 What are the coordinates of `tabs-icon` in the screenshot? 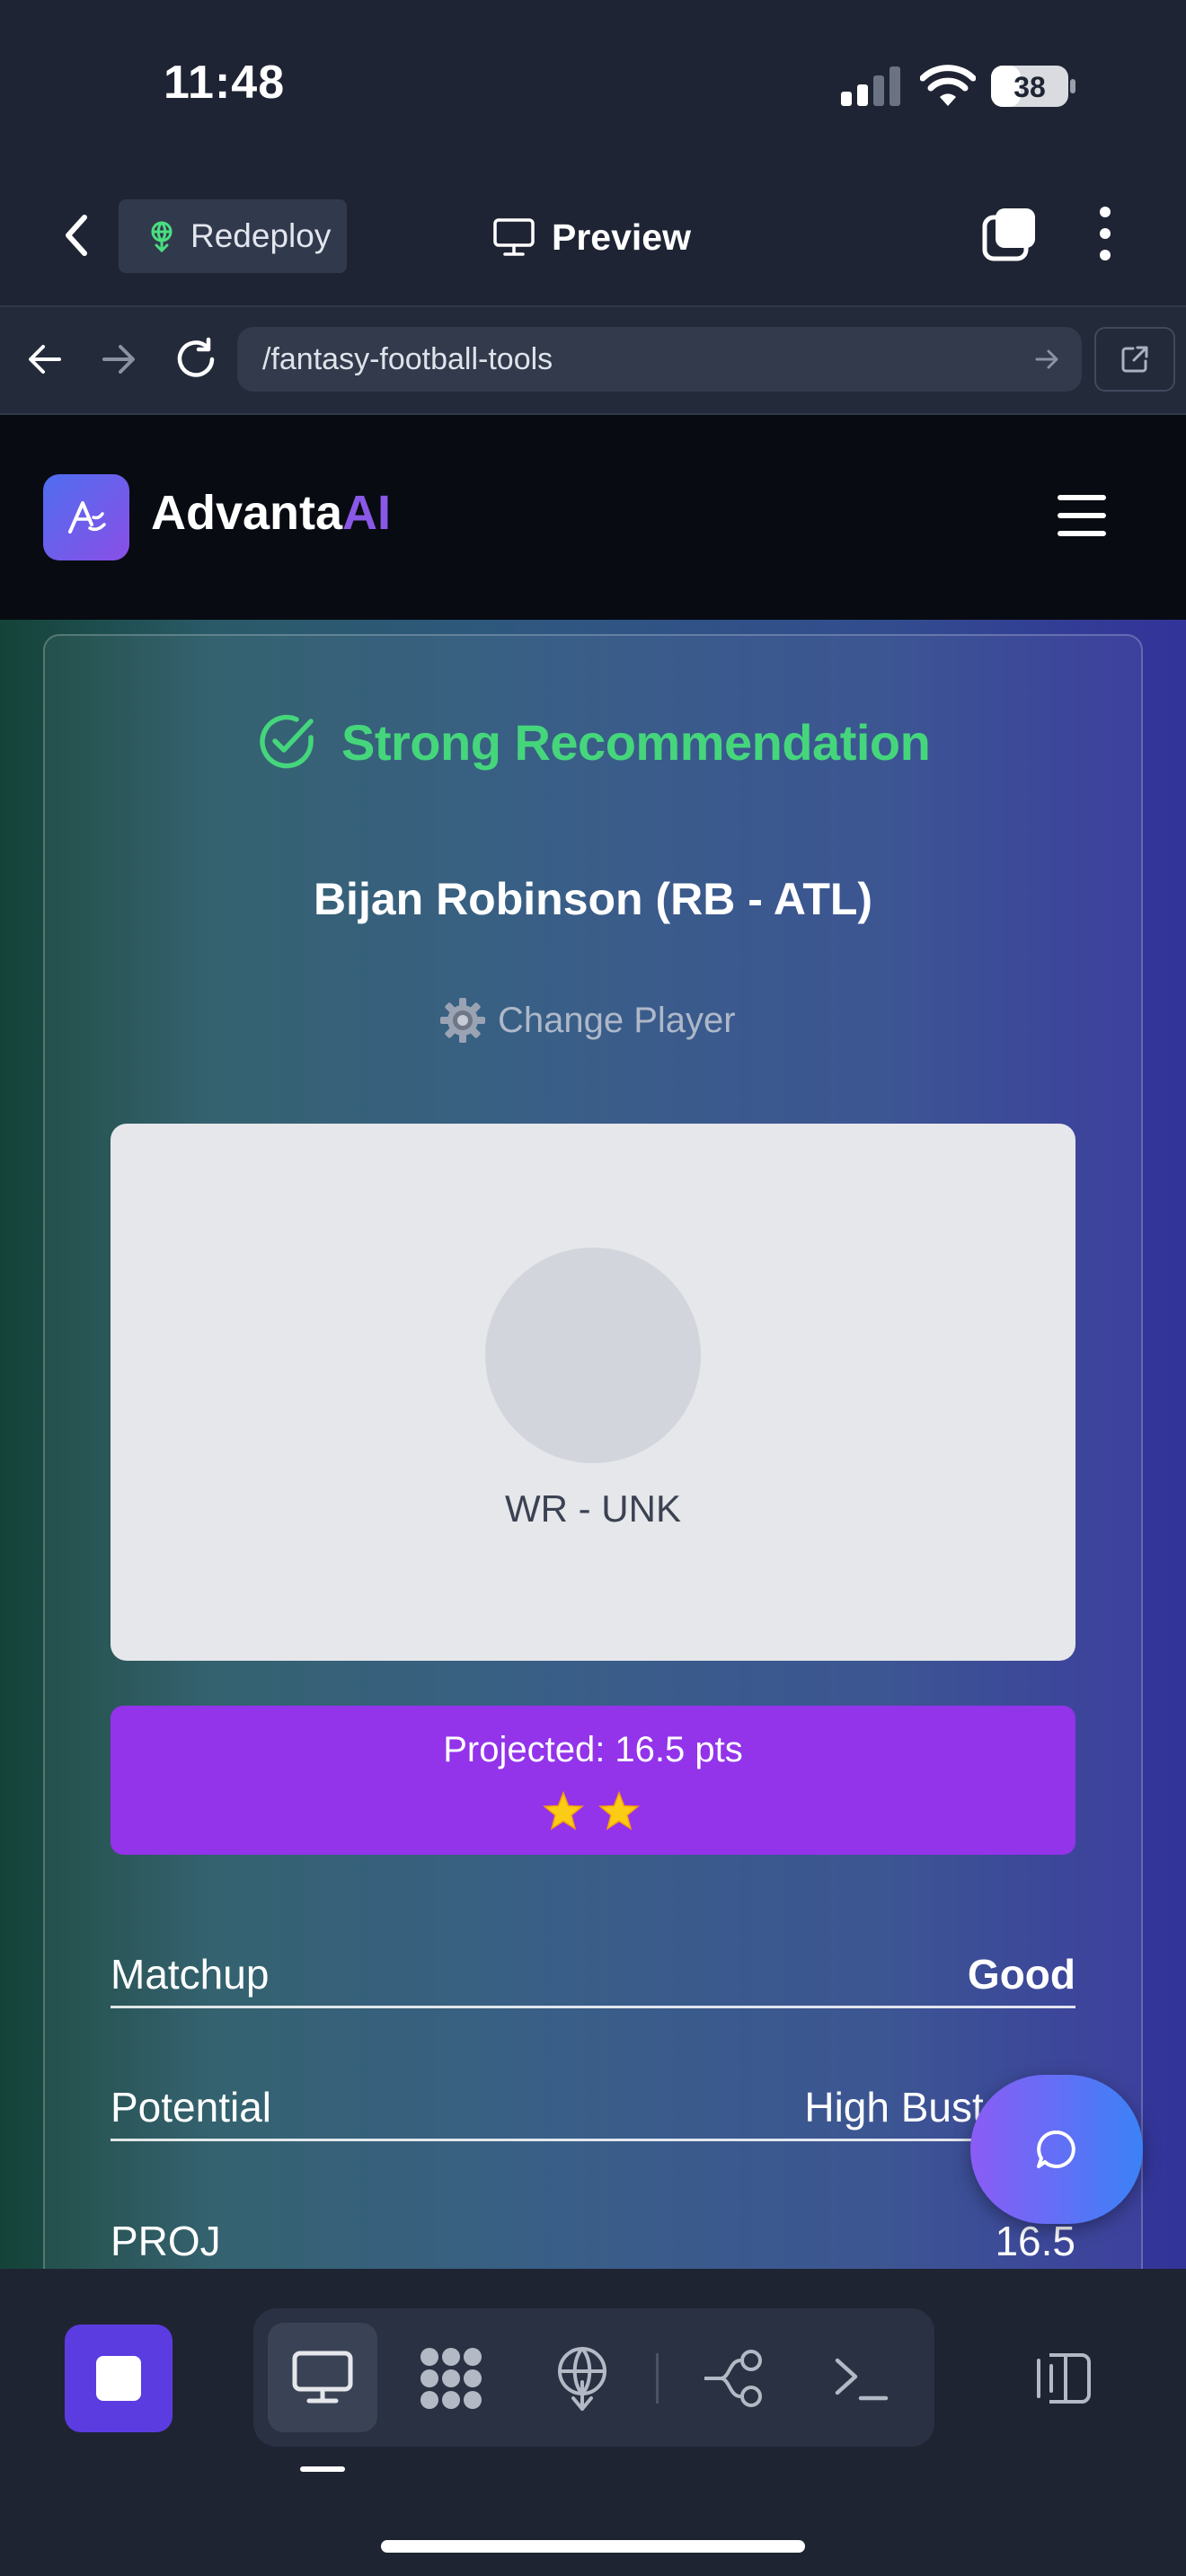 It's located at (1010, 233).